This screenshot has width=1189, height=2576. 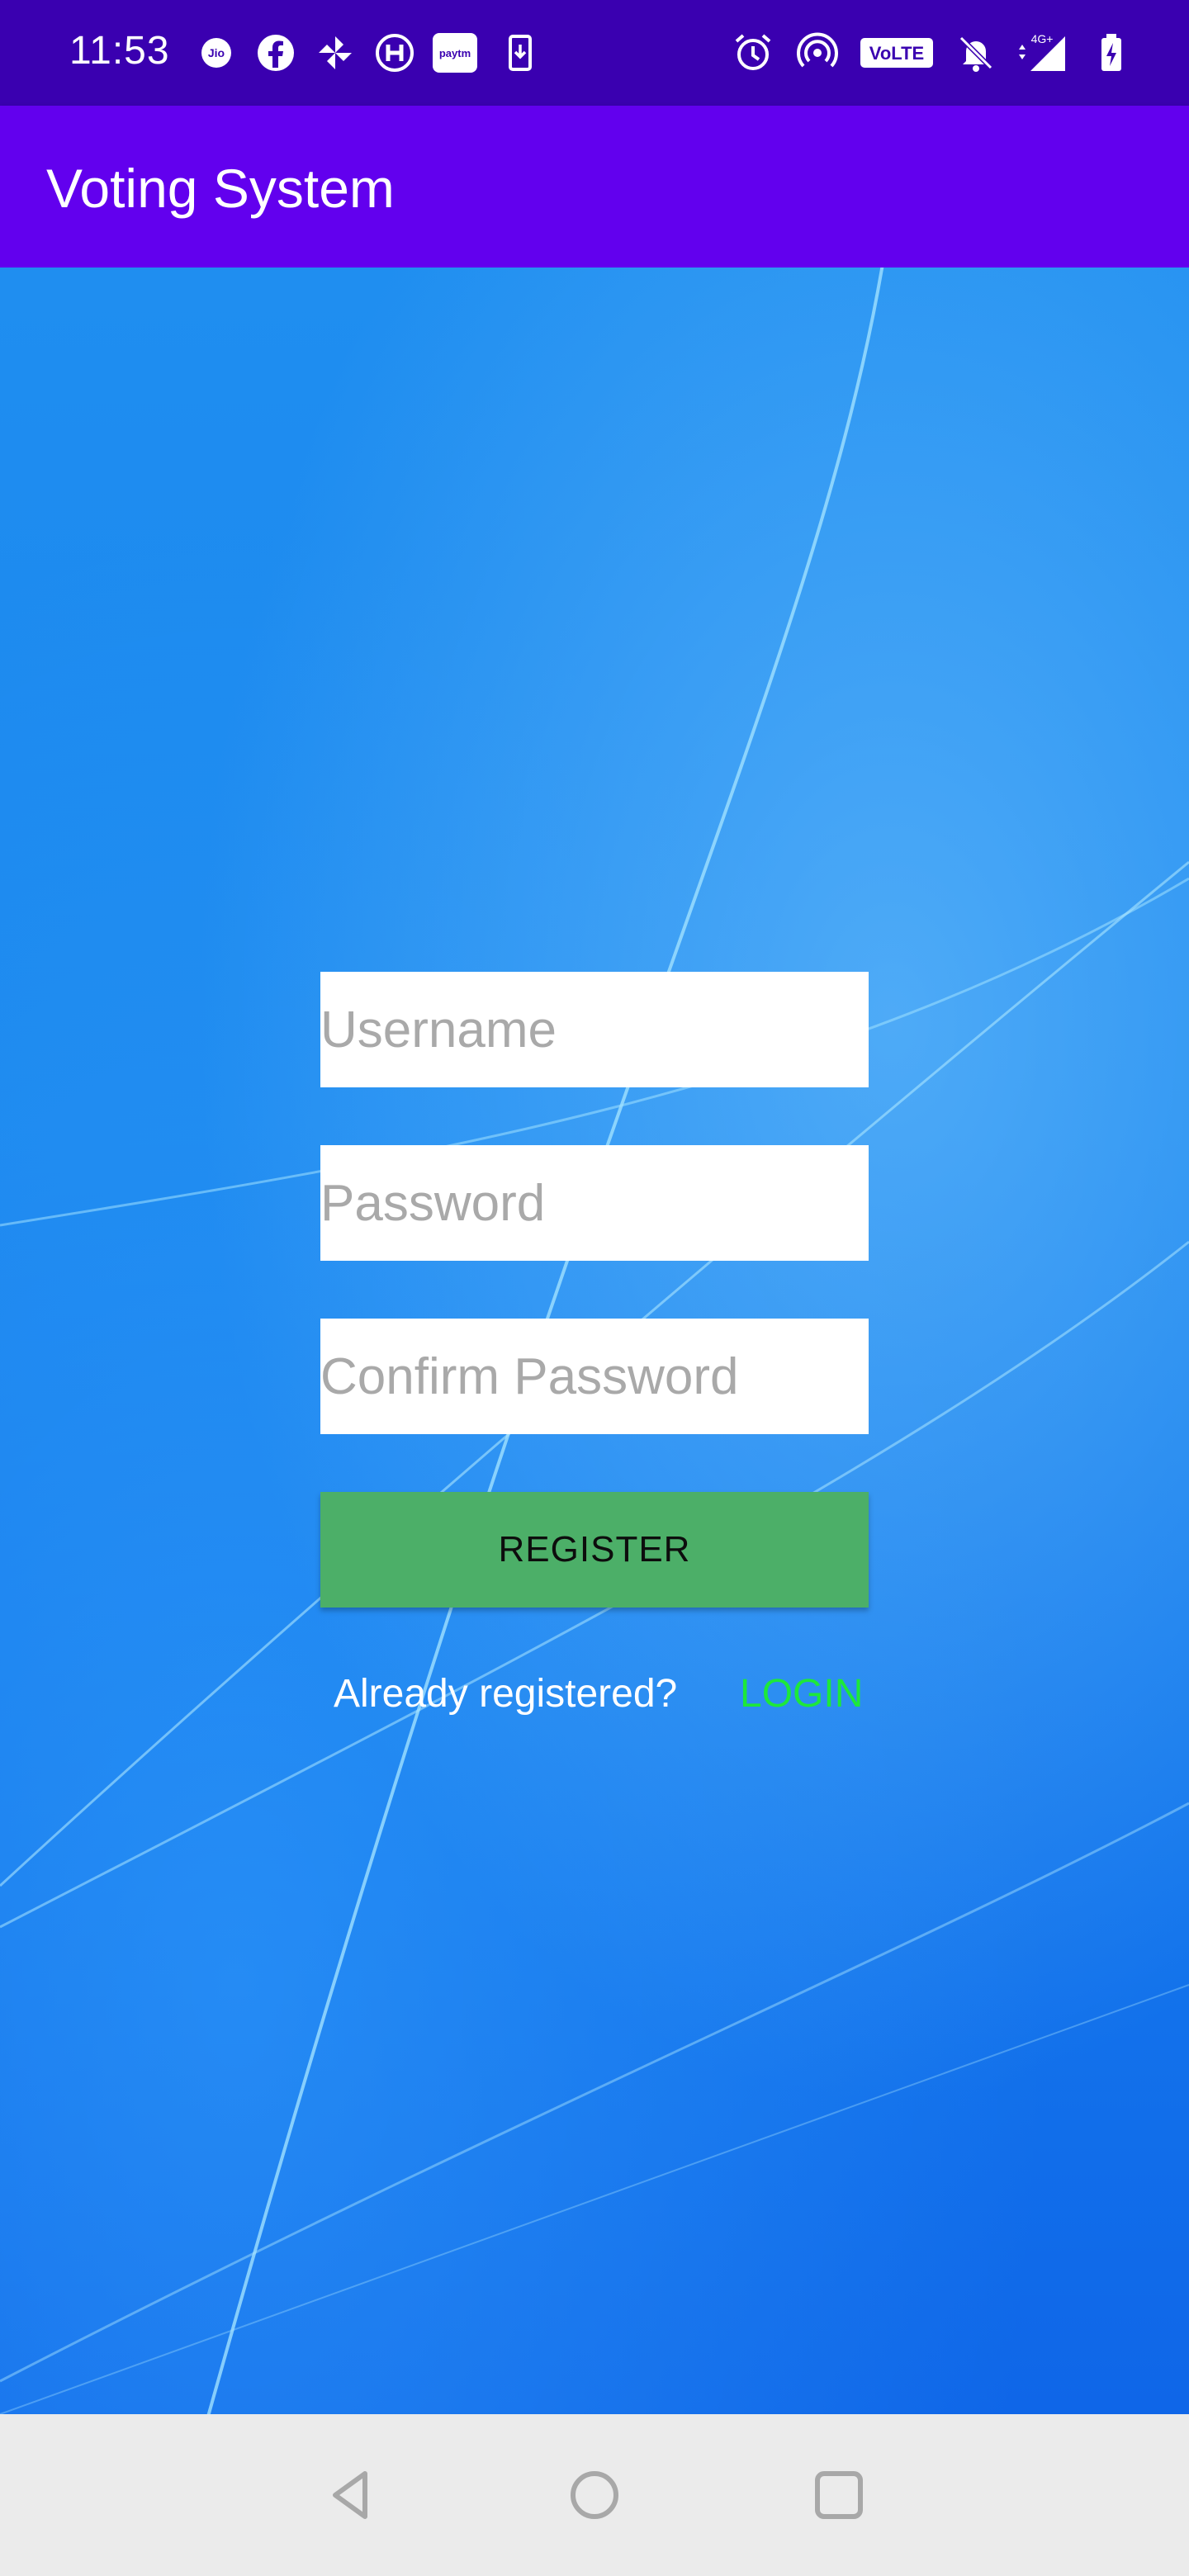 I want to click on jio-icon: Jio, so click(x=216, y=53).